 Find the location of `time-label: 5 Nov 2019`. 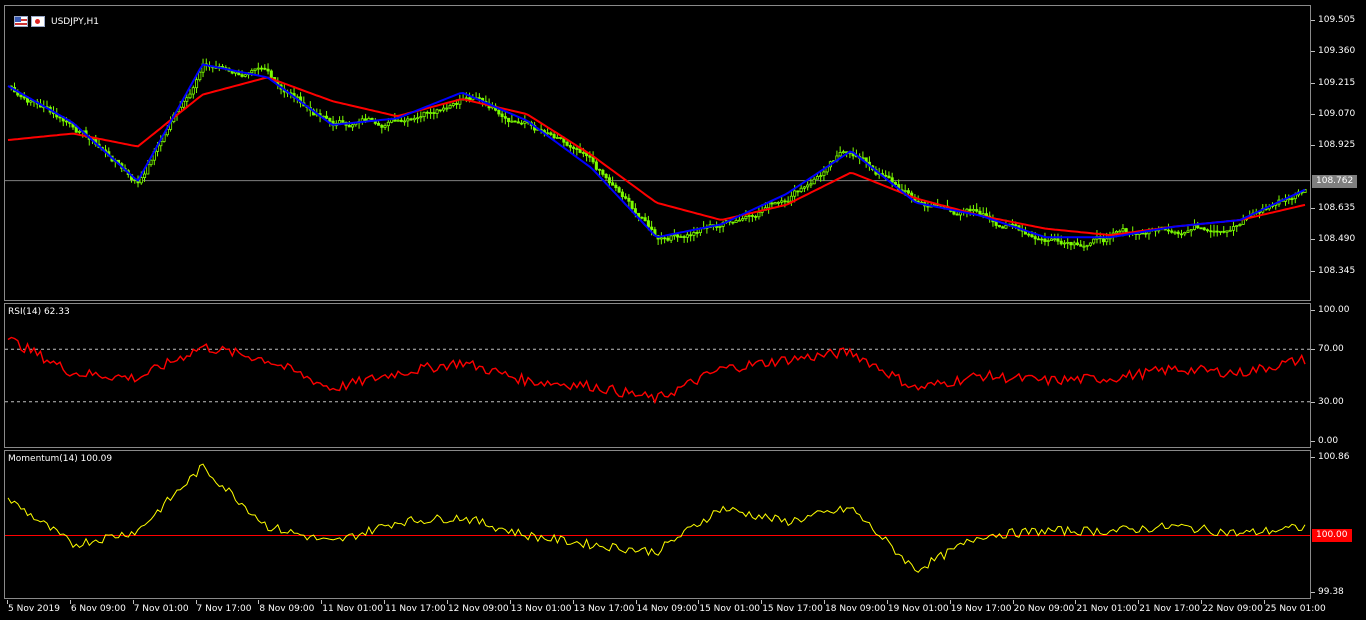

time-label: 5 Nov 2019 is located at coordinates (34, 609).